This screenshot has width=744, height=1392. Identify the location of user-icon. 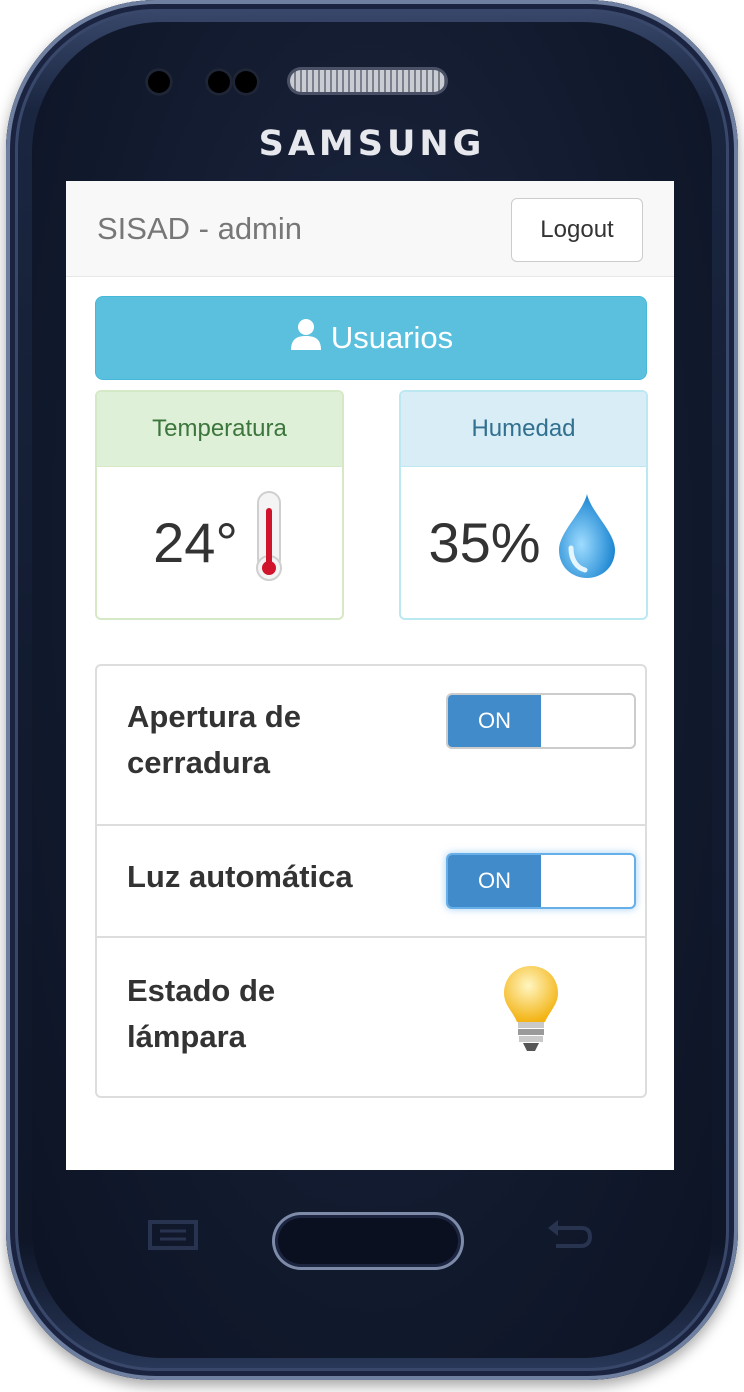
(306, 338).